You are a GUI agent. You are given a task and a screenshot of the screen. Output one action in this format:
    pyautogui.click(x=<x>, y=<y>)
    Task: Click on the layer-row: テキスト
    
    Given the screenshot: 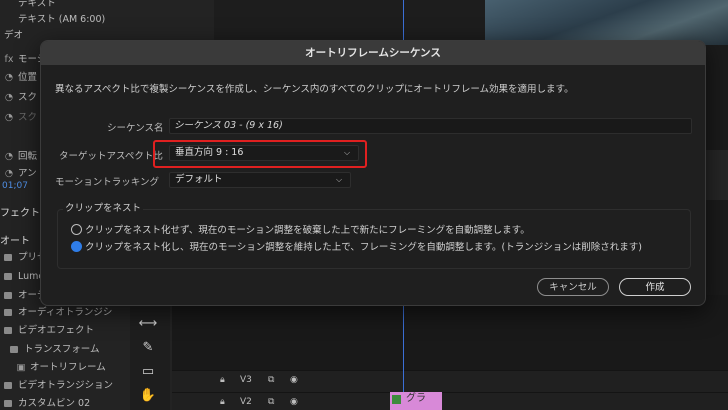 What is the action you would take?
    pyautogui.click(x=30, y=6)
    